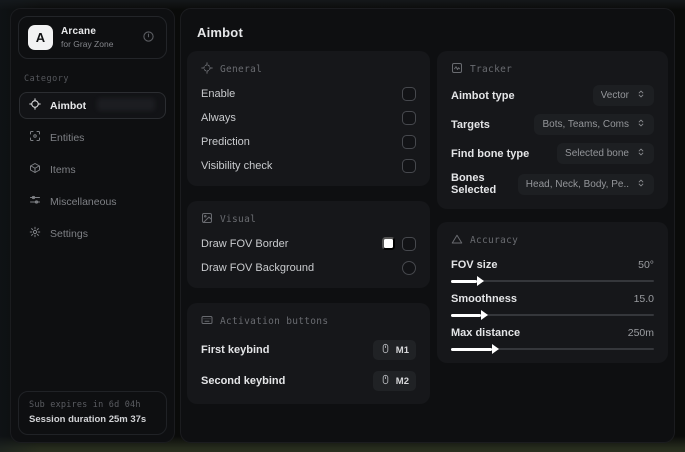 This screenshot has height=452, width=685. Describe the element at coordinates (35, 233) in the screenshot. I see `gear-icon` at that location.